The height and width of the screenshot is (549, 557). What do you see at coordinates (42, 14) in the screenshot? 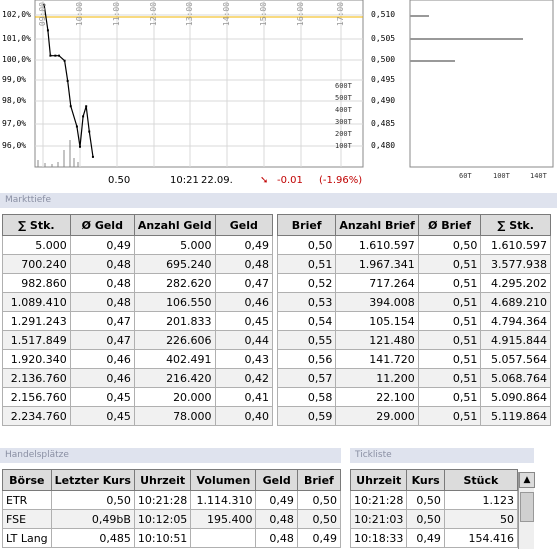
I see `time-axis-tick: 09:00` at bounding box center [42, 14].